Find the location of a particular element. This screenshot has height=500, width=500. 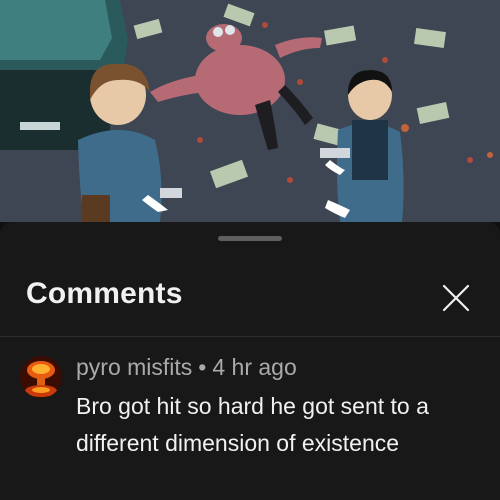

close-button is located at coordinates (456, 298).